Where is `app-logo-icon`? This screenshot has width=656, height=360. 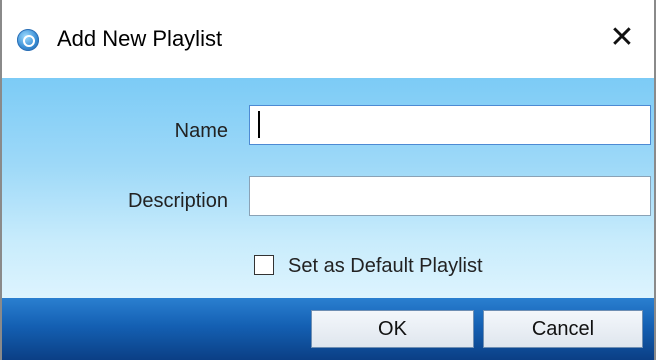
app-logo-icon is located at coordinates (28, 40).